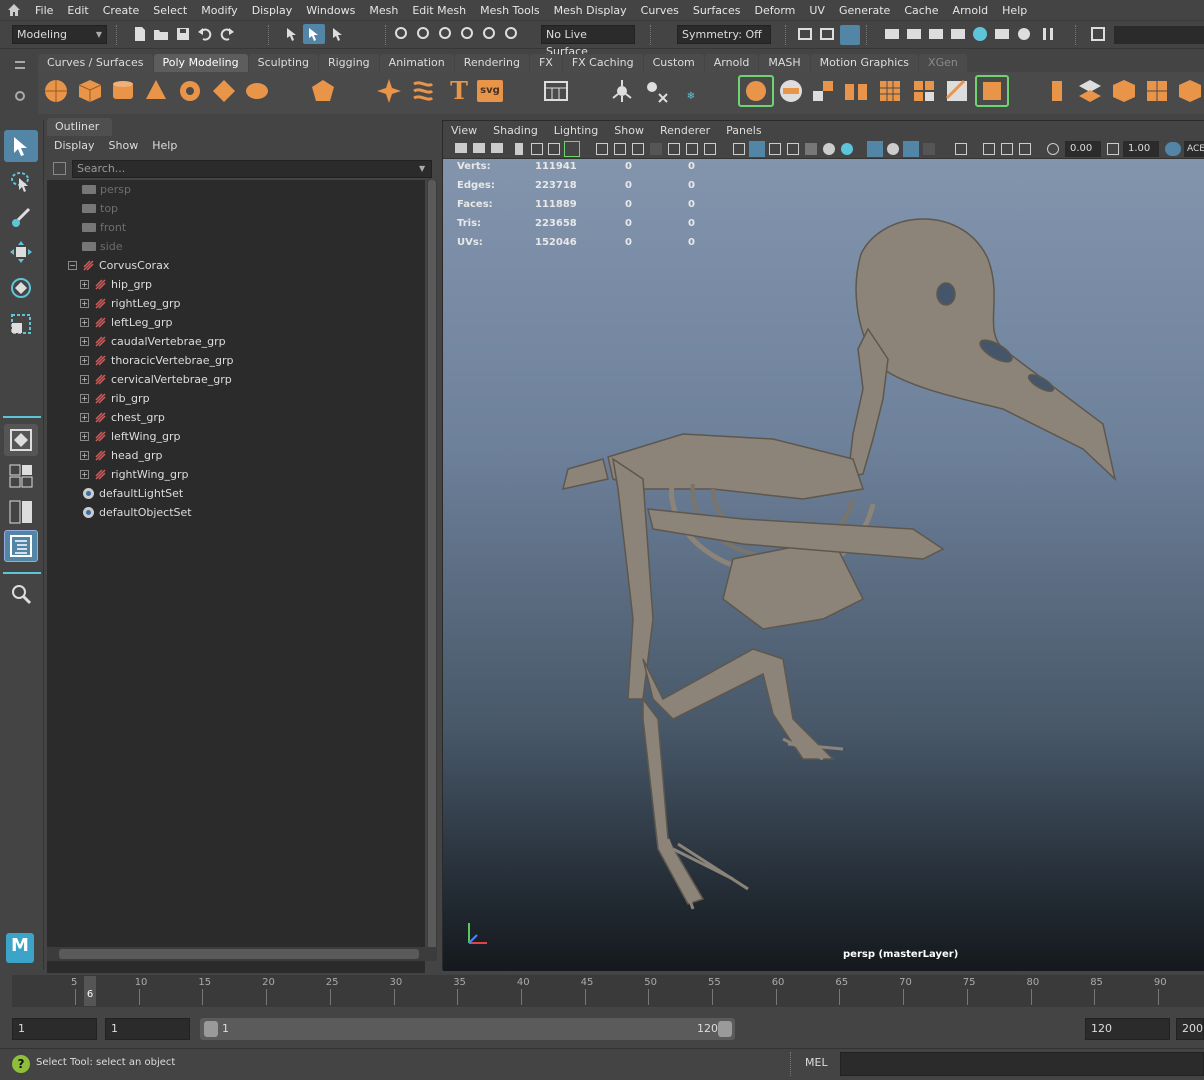 This screenshot has width=1204, height=1080. I want to click on viewport-menu-renderer: Renderer, so click(685, 130).